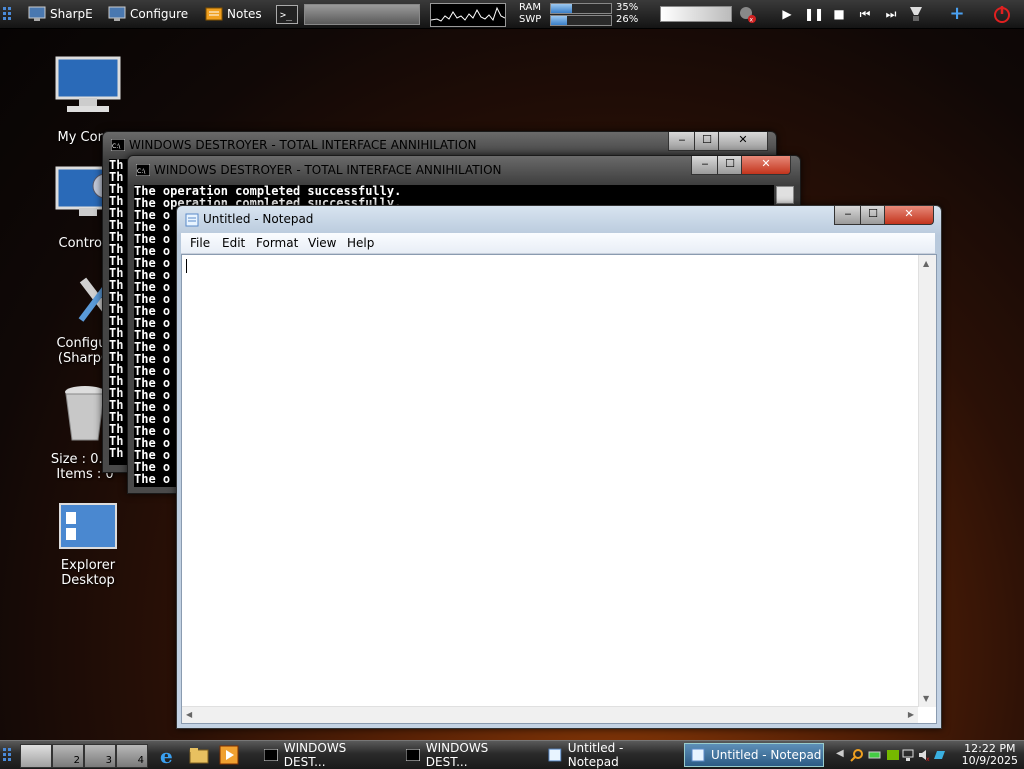 Image resolution: width=1024 pixels, height=769 pixels. Describe the element at coordinates (558, 243) in the screenshot. I see `menu-bar: File Edit Format View Help` at that location.